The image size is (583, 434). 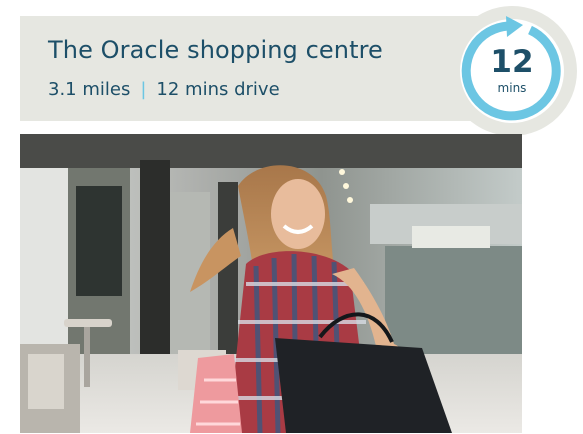 I want to click on drive-time-badge: 12 mins, so click(x=512, y=71).